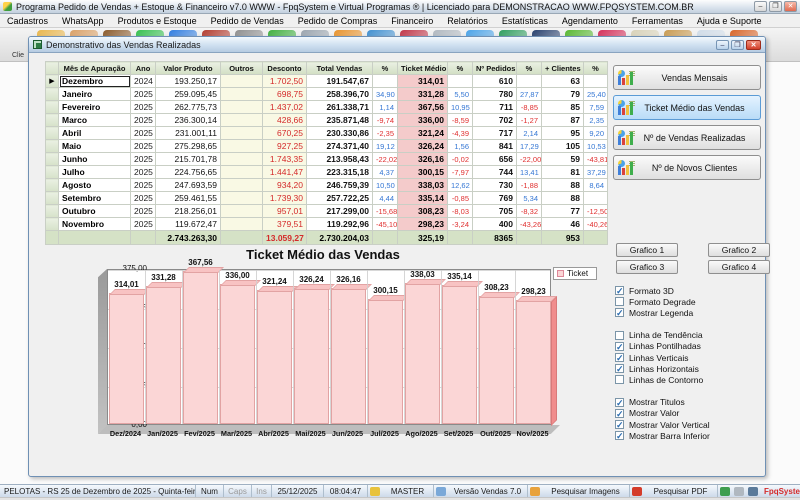  I want to click on menu-item-whatsapp: WhatsApp, so click(83, 21).